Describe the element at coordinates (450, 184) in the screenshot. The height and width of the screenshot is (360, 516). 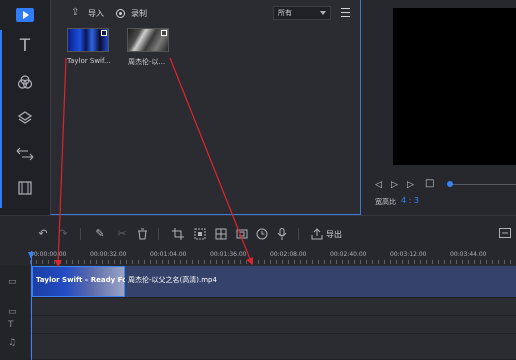
I see `progress-handle` at that location.